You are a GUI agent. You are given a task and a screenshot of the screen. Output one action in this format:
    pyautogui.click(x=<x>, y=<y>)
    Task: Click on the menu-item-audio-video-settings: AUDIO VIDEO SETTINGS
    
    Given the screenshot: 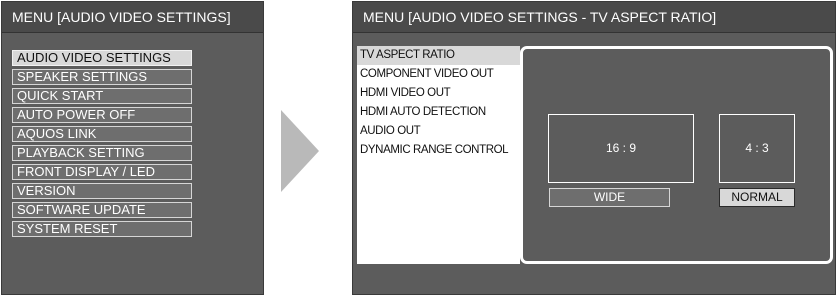 What is the action you would take?
    pyautogui.click(x=102, y=58)
    